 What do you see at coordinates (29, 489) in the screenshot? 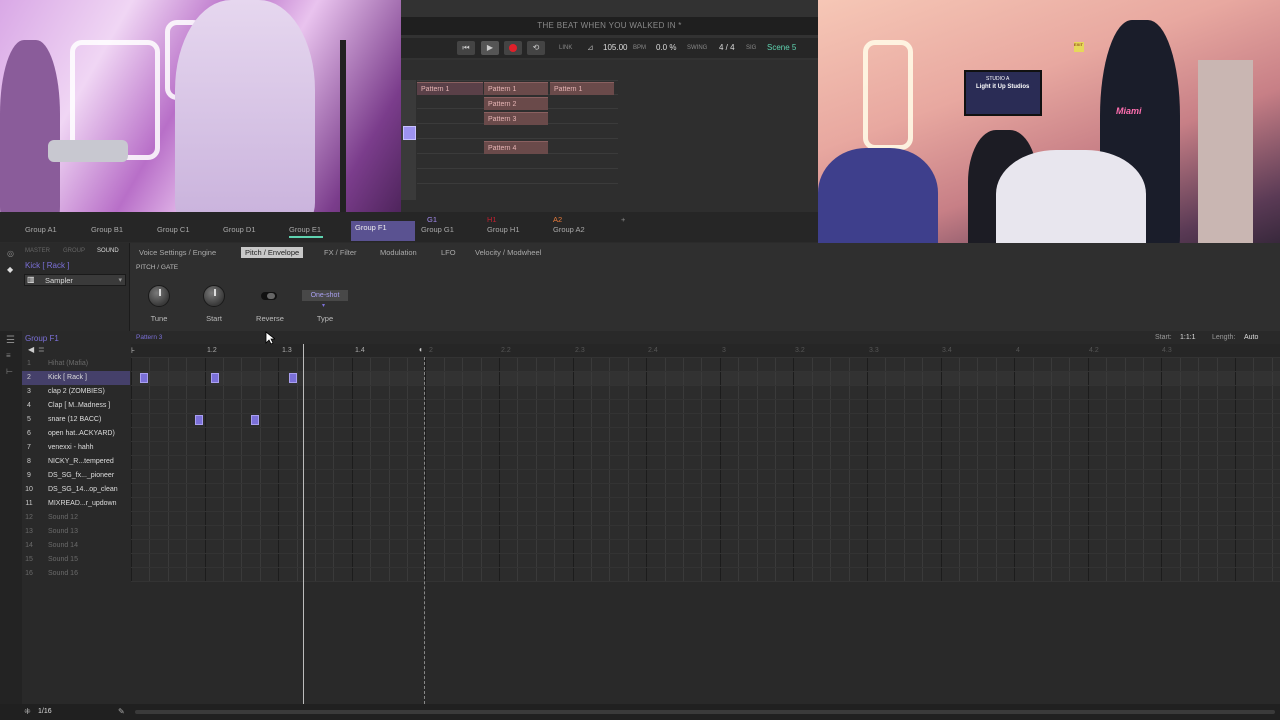
I see `sound-number: 10` at bounding box center [29, 489].